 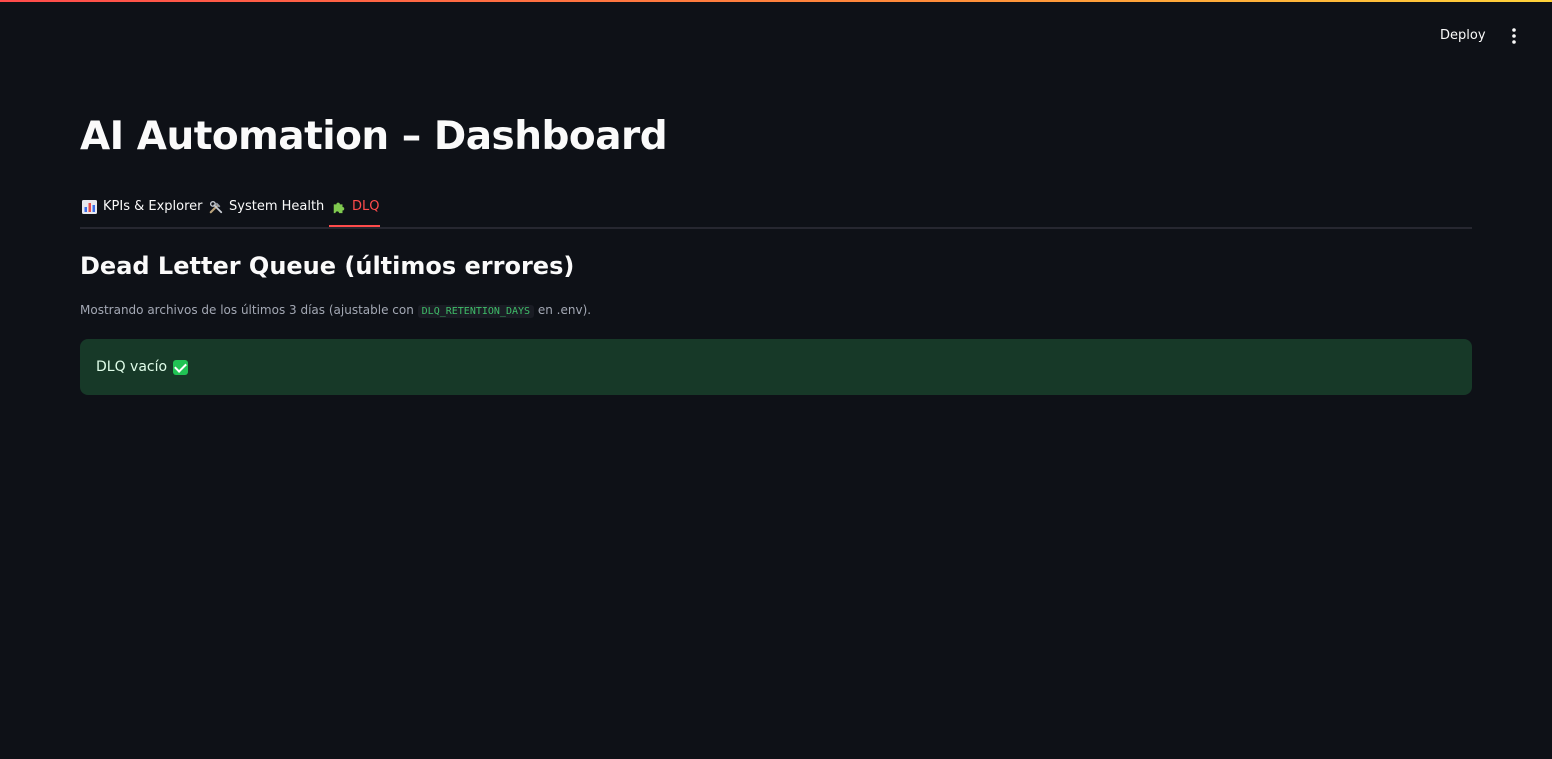 I want to click on tools-icon, so click(x=216, y=206).